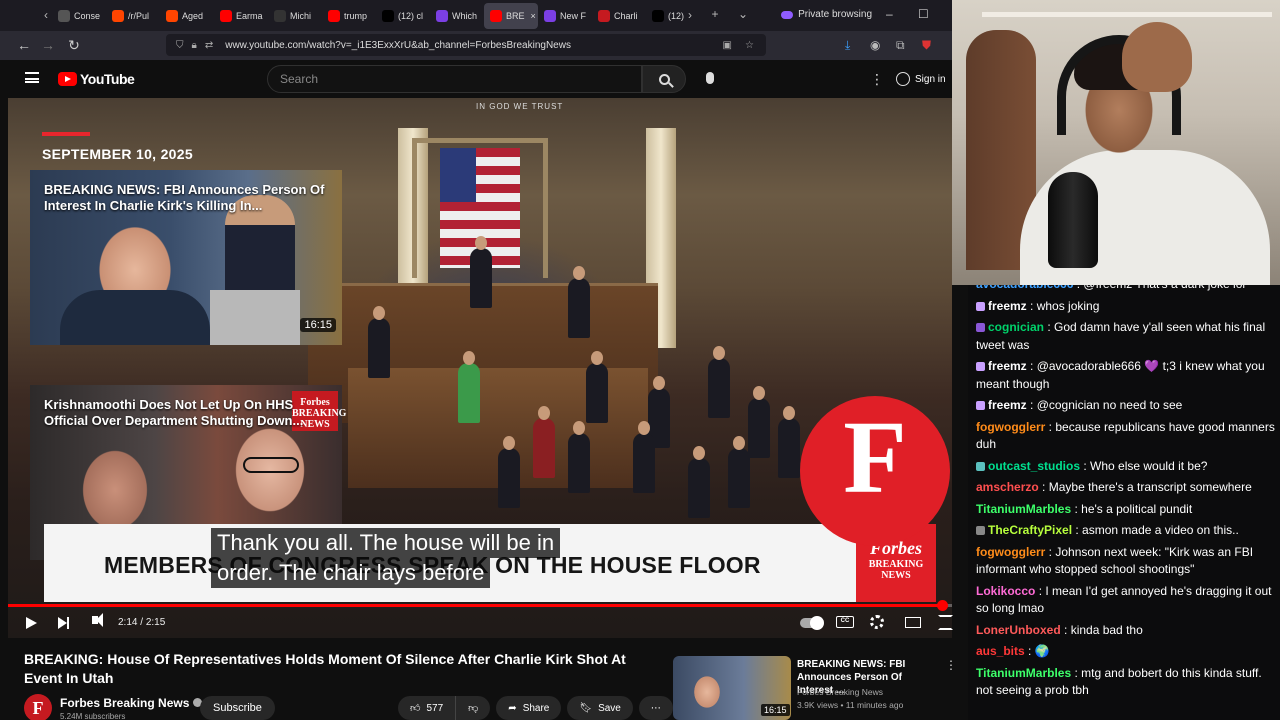 Image resolution: width=1280 pixels, height=720 pixels. Describe the element at coordinates (840, 692) in the screenshot. I see `recommended-channel: Forbes Breaking News` at that location.